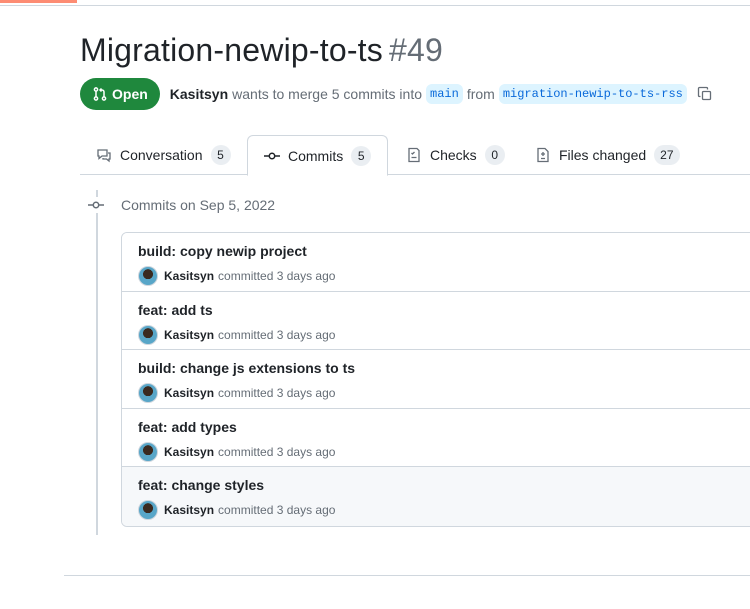  Describe the element at coordinates (175, 310) in the screenshot. I see `commit-message-link: feat: add ts` at that location.